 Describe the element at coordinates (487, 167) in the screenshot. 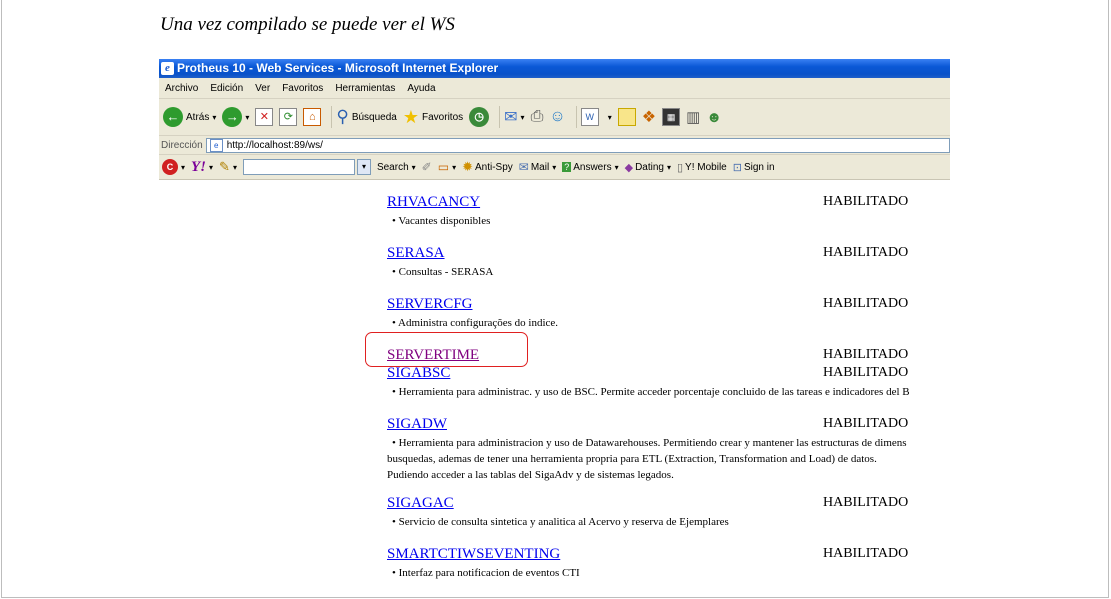

I see `antispy-button: ✹ Anti-Spy` at that location.